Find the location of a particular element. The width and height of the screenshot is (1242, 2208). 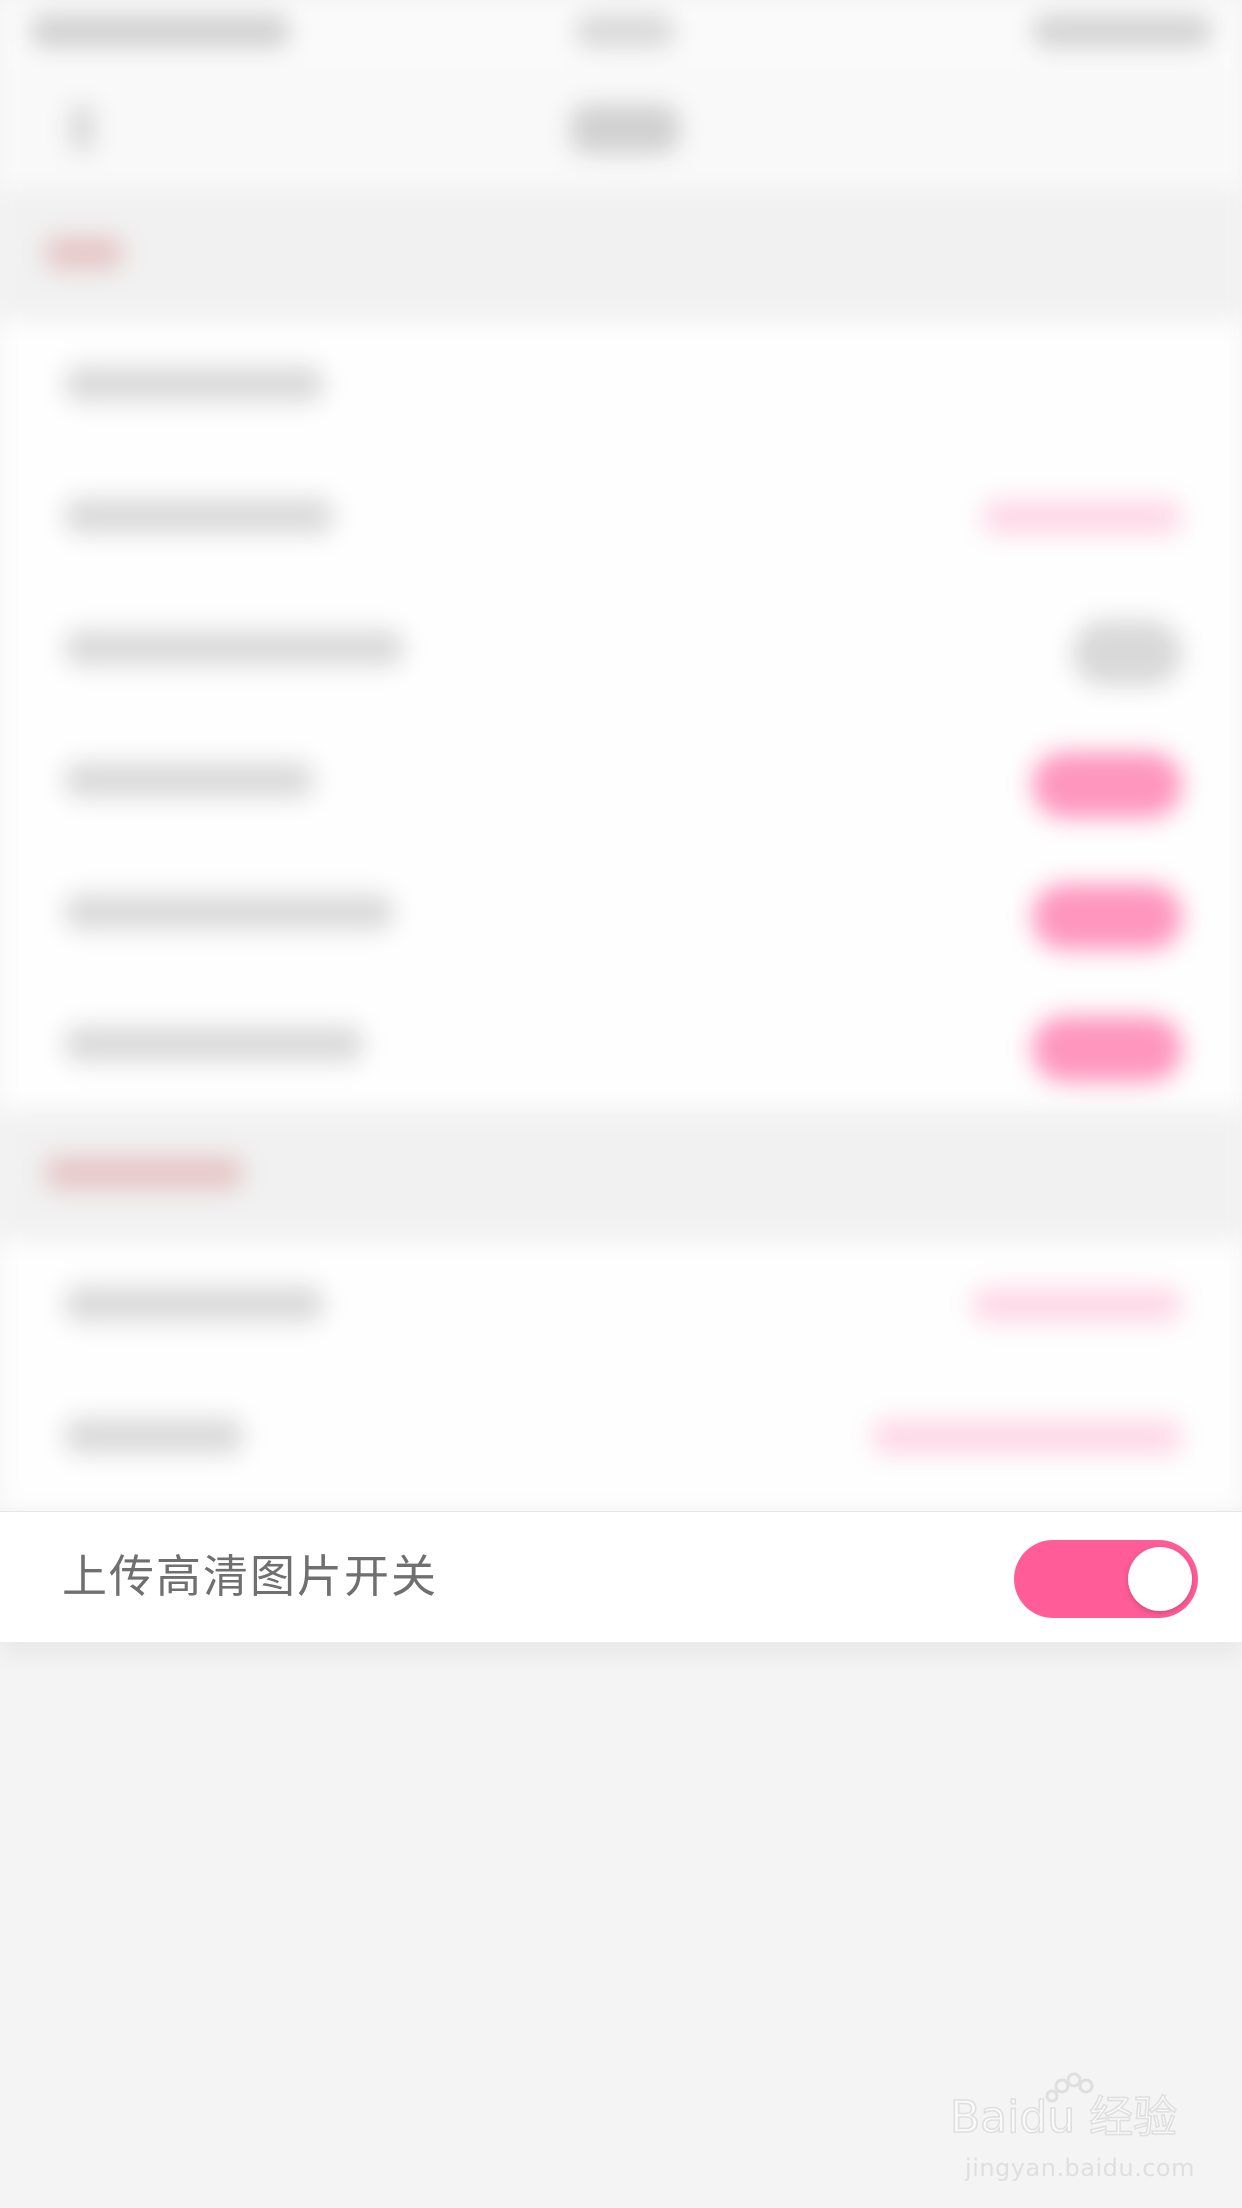

hd-image-upload-row: 上传高清图片开关 is located at coordinates (621, 1577).